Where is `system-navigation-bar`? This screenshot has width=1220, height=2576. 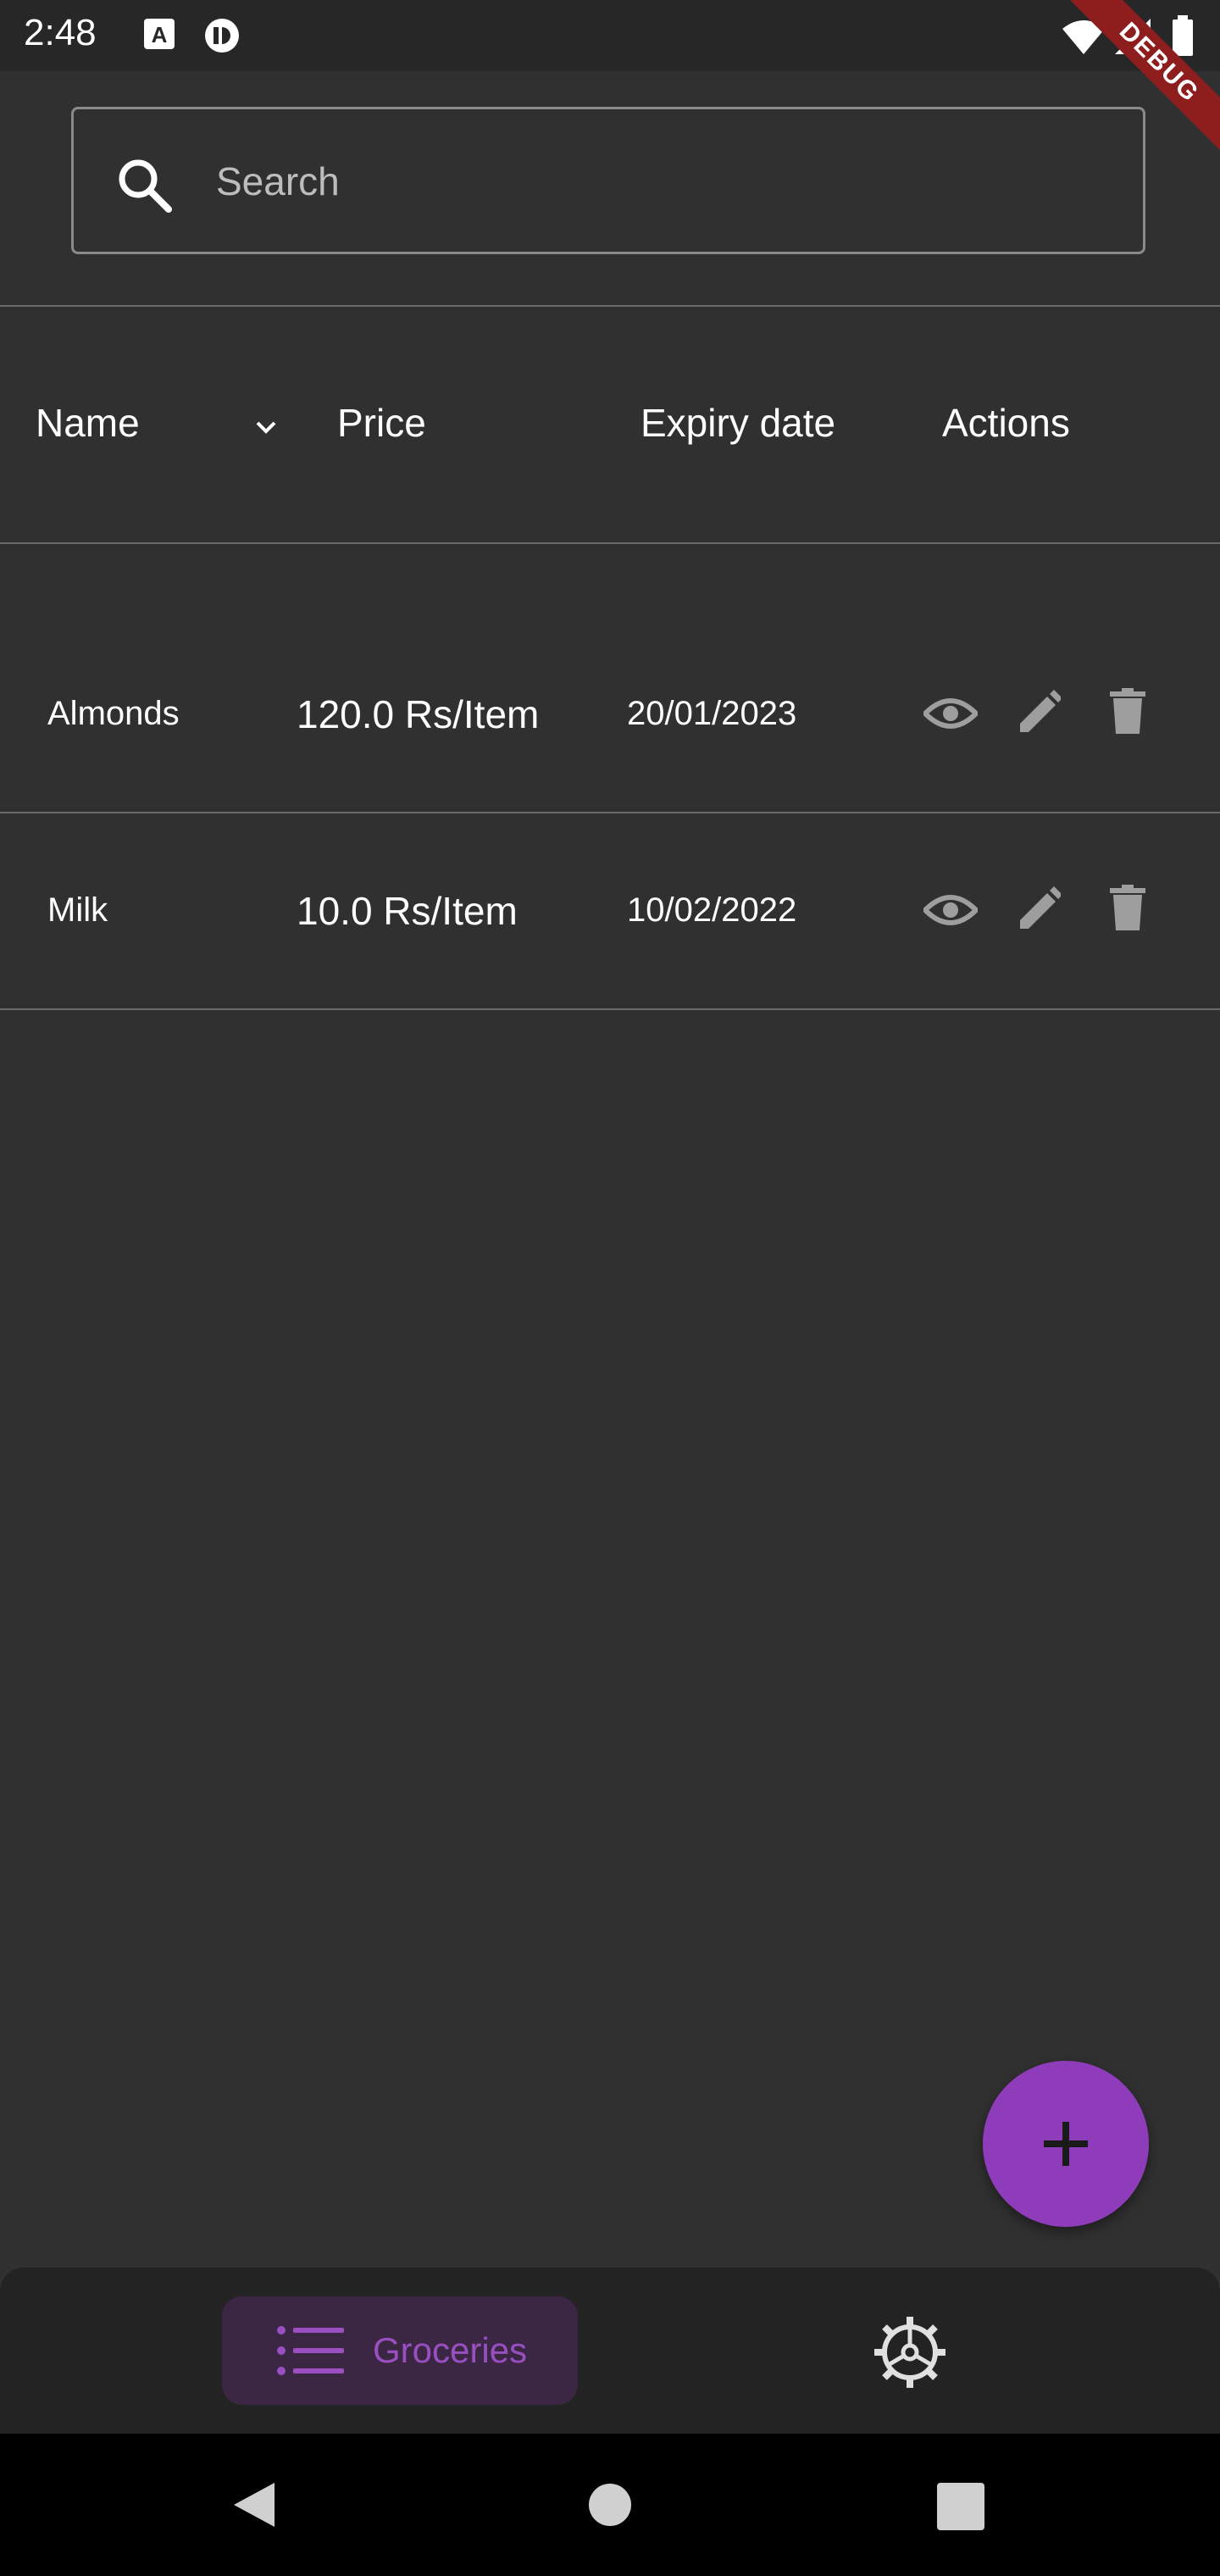
system-navigation-bar is located at coordinates (610, 2505).